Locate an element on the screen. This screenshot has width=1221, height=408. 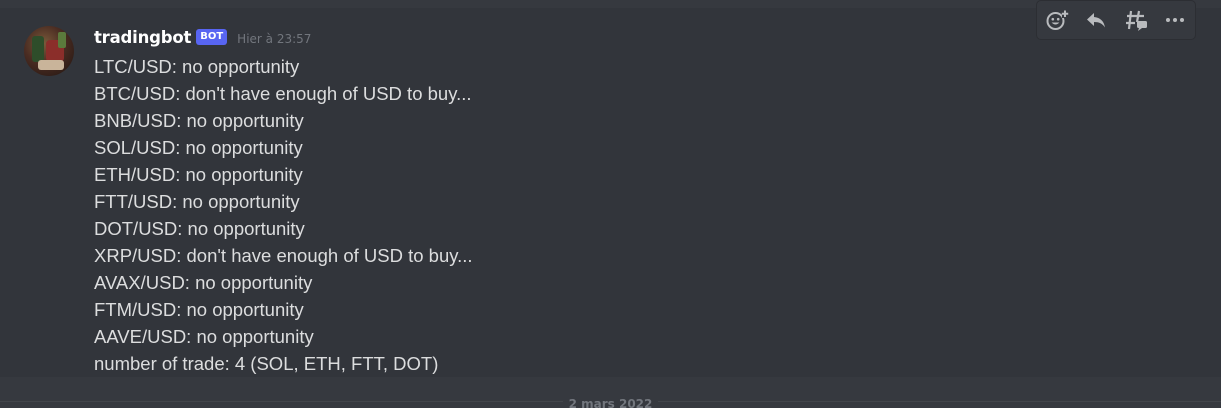
message-line: FTM/USD: no opportunity is located at coordinates (199, 309).